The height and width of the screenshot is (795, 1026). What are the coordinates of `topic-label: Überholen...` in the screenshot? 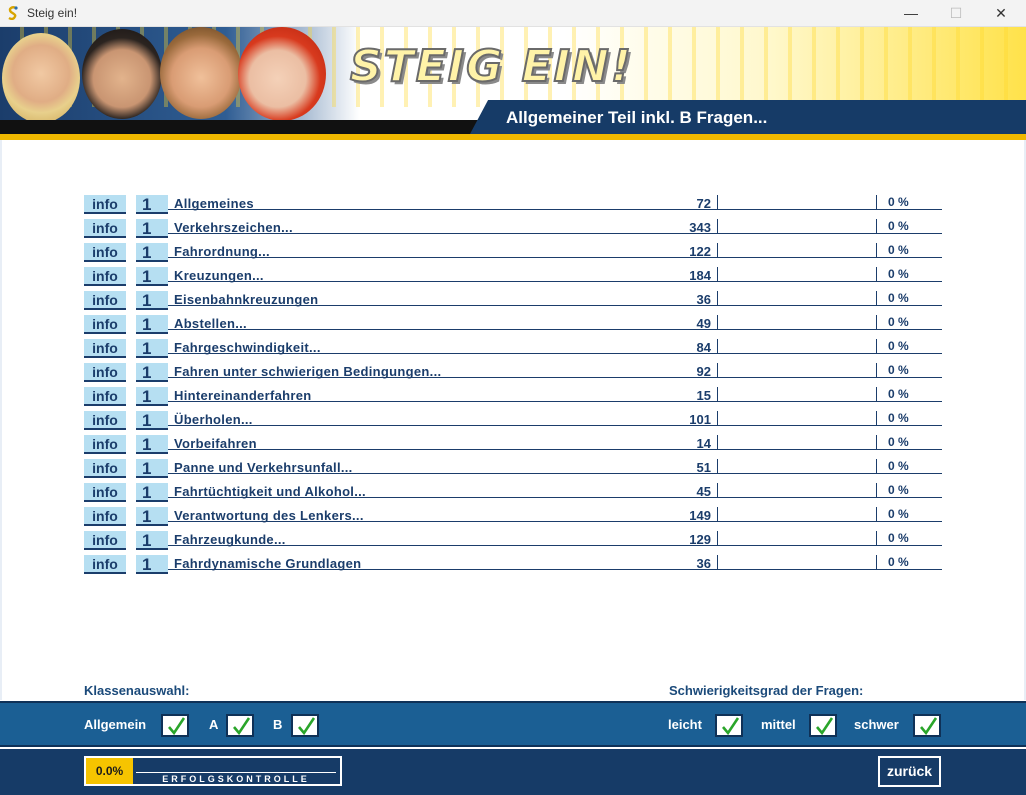 It's located at (213, 419).